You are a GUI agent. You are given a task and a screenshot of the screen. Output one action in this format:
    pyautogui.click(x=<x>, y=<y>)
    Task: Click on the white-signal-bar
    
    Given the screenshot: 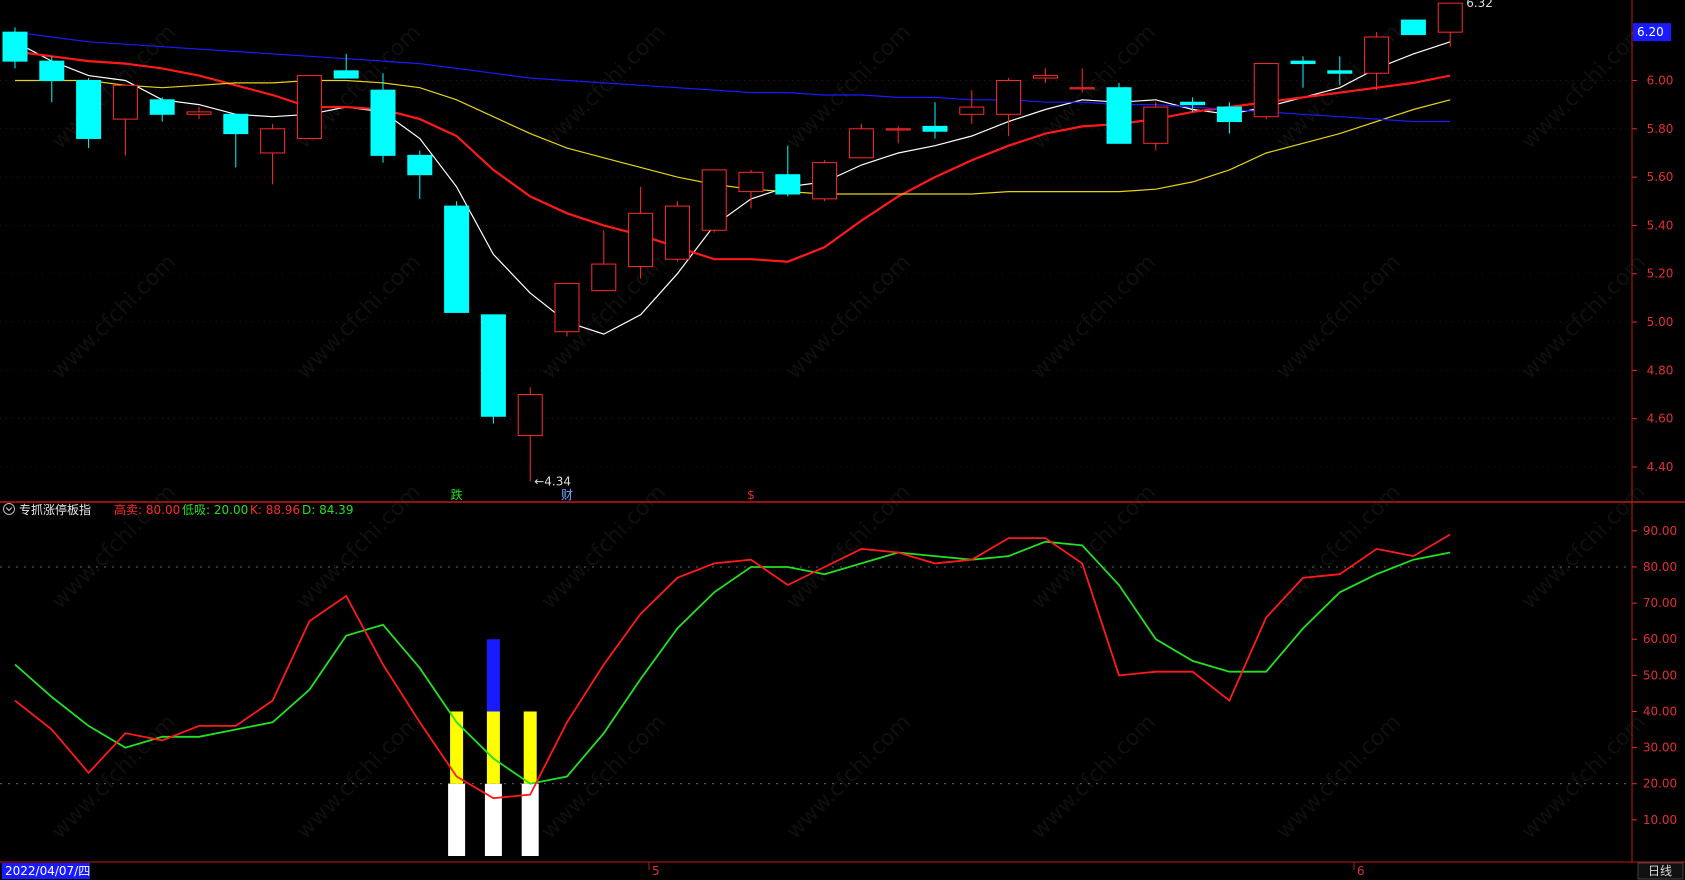 What is the action you would take?
    pyautogui.click(x=457, y=819)
    